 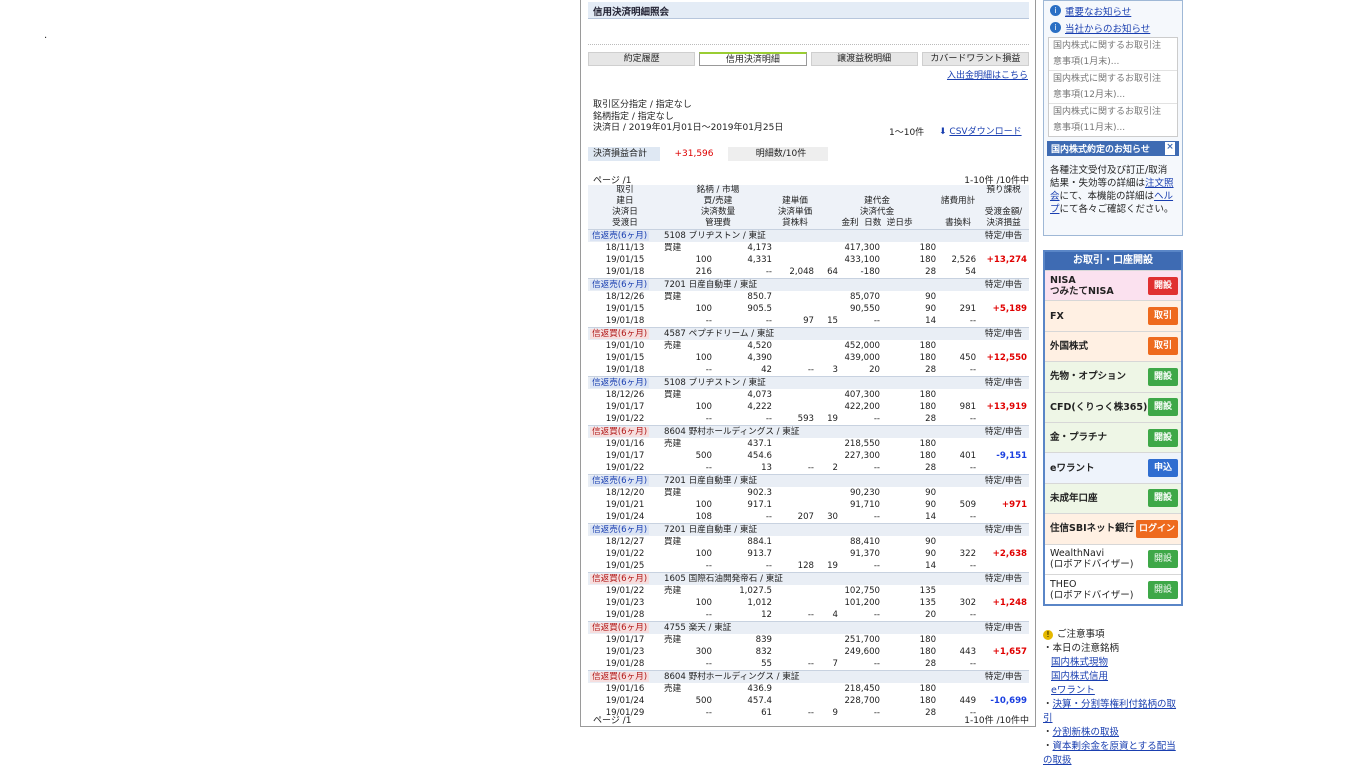 I want to click on company-notice-link: 当社からのお知らせ, so click(x=1107, y=28).